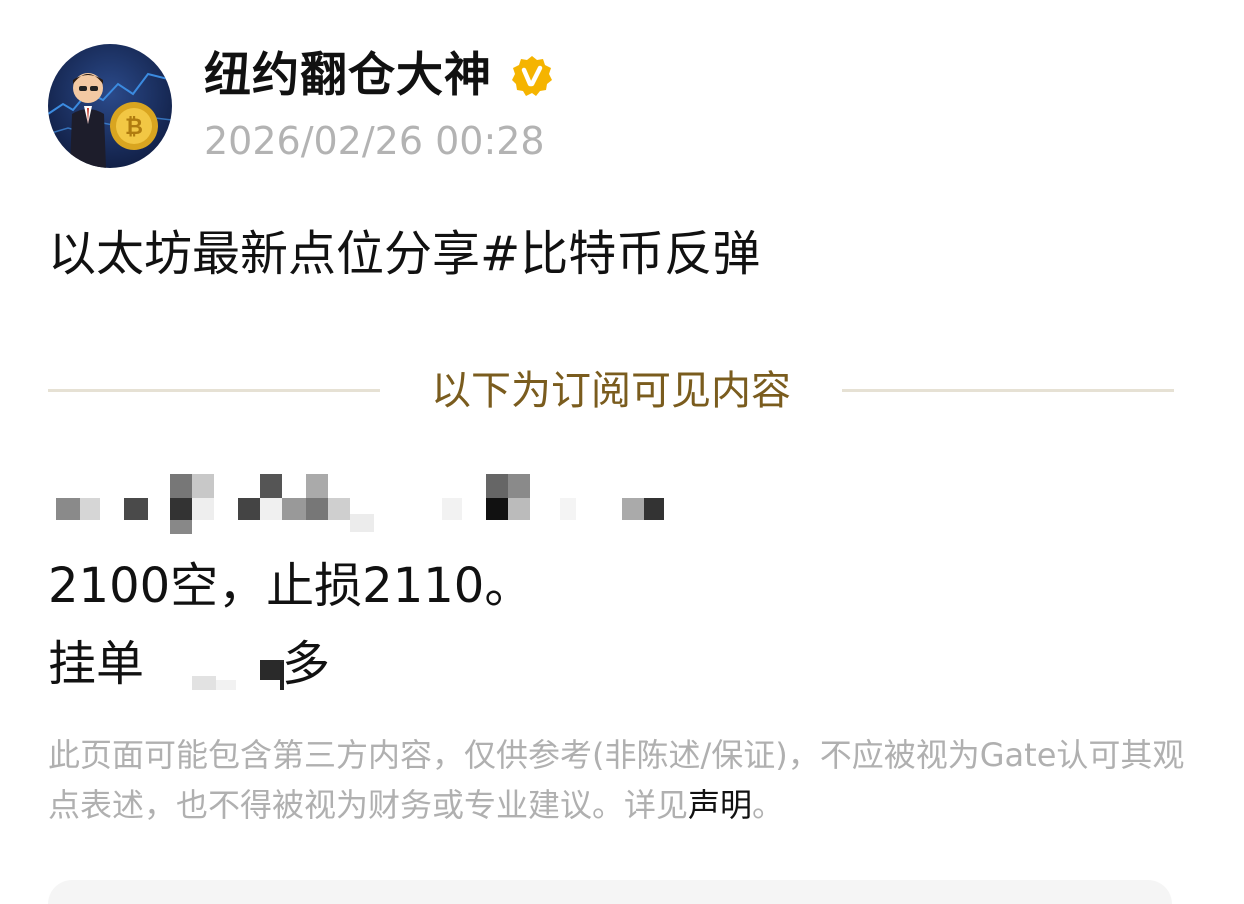 The width and height of the screenshot is (1244, 904). I want to click on pixelated-hidden-text, so click(368, 503).